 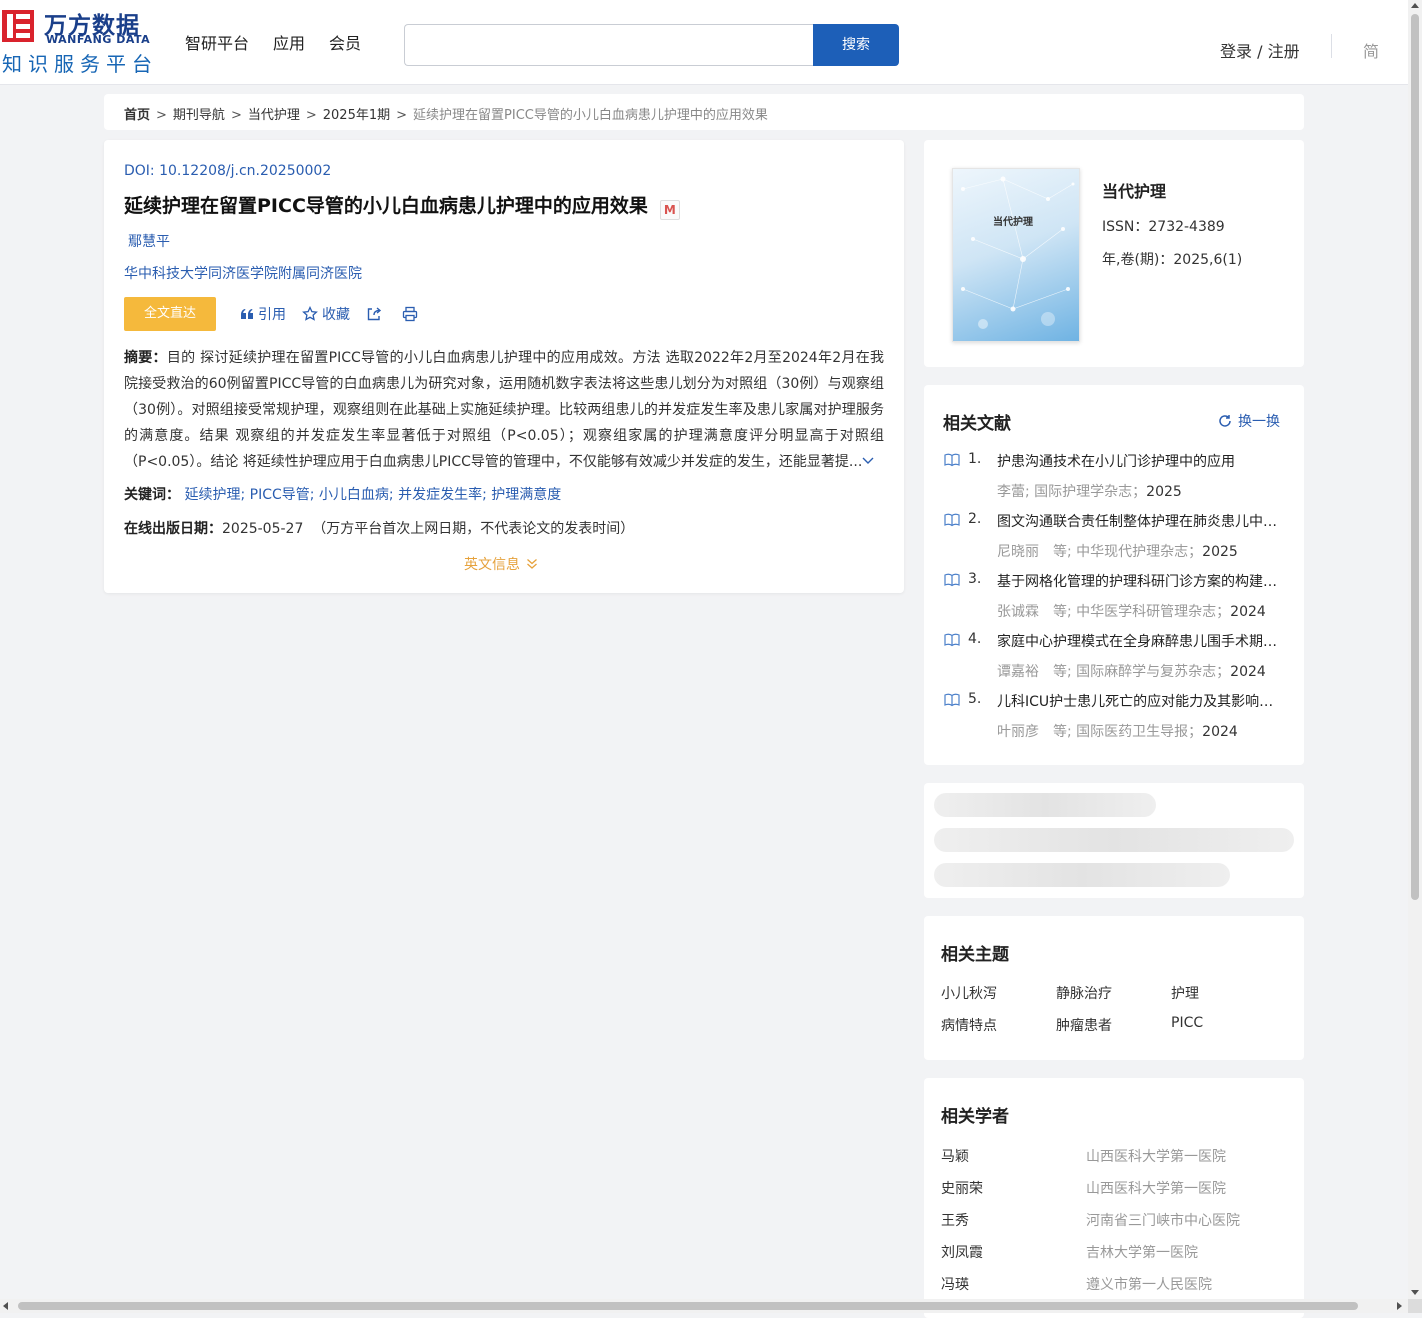 I want to click on scrollbar-corner, so click(x=1415, y=1306).